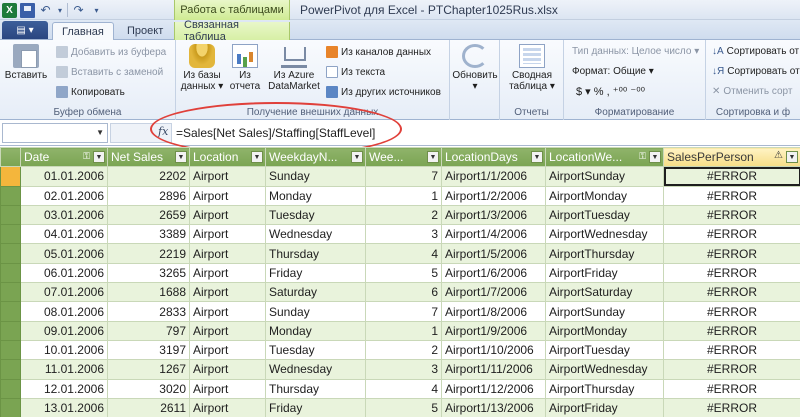 This screenshot has width=800, height=417. Describe the element at coordinates (493, 234) in the screenshot. I see `table-cell: Airport1/4/2006` at that location.